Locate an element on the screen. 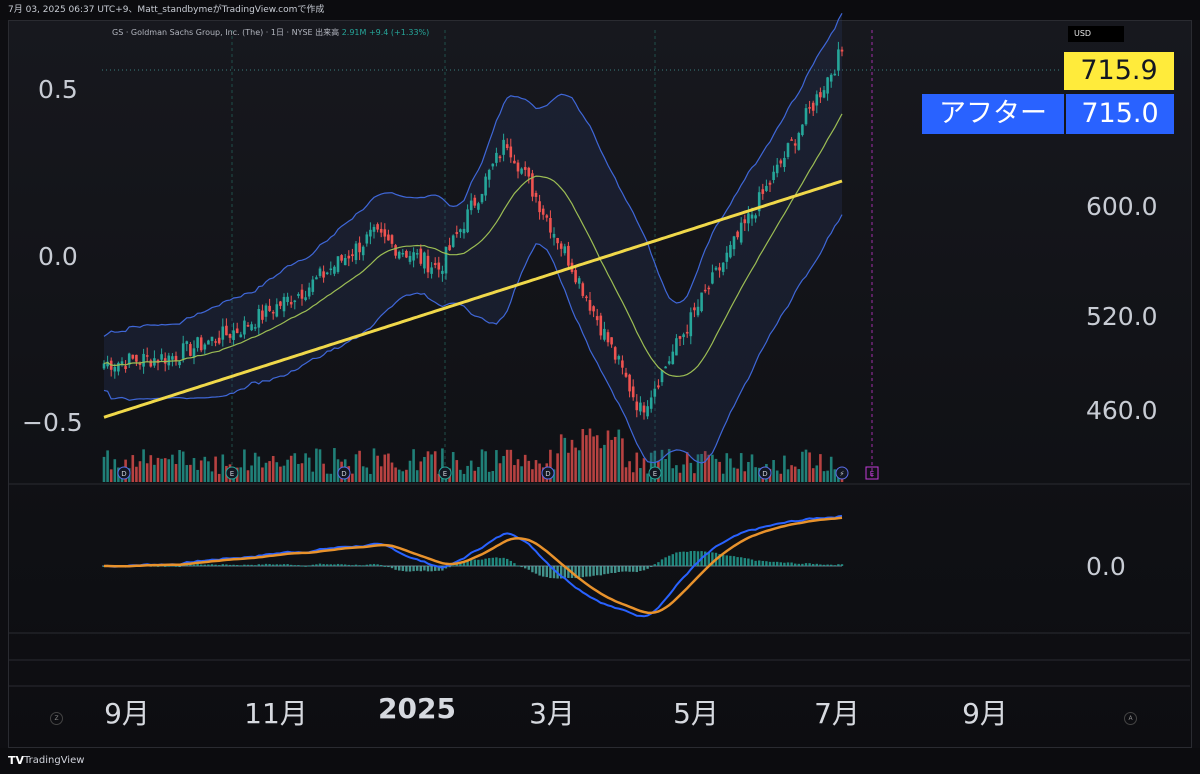  auto-scale-button: A is located at coordinates (1130, 718).